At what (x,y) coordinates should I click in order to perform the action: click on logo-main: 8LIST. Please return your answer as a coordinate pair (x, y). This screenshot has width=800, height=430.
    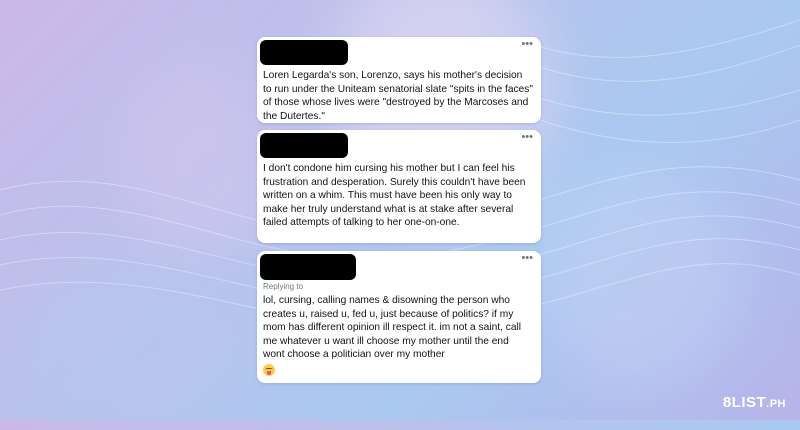
    Looking at the image, I should click on (744, 402).